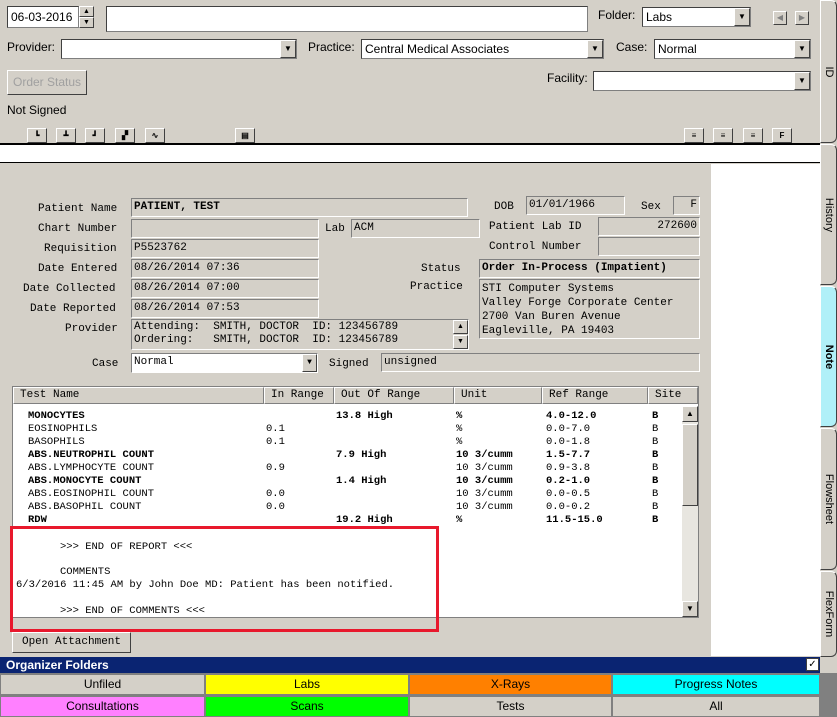 The image size is (837, 717). What do you see at coordinates (595, 395) in the screenshot?
I see `col-ref-range: Ref Range` at bounding box center [595, 395].